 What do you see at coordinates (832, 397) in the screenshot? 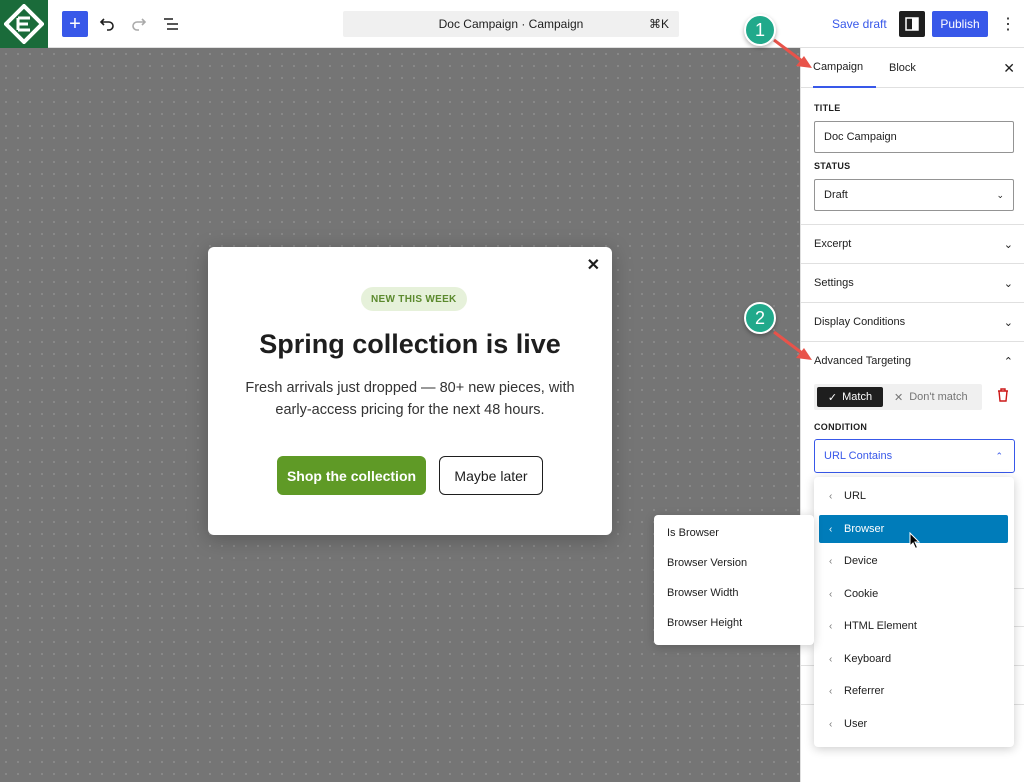
I see `check-icon: ✓` at bounding box center [832, 397].